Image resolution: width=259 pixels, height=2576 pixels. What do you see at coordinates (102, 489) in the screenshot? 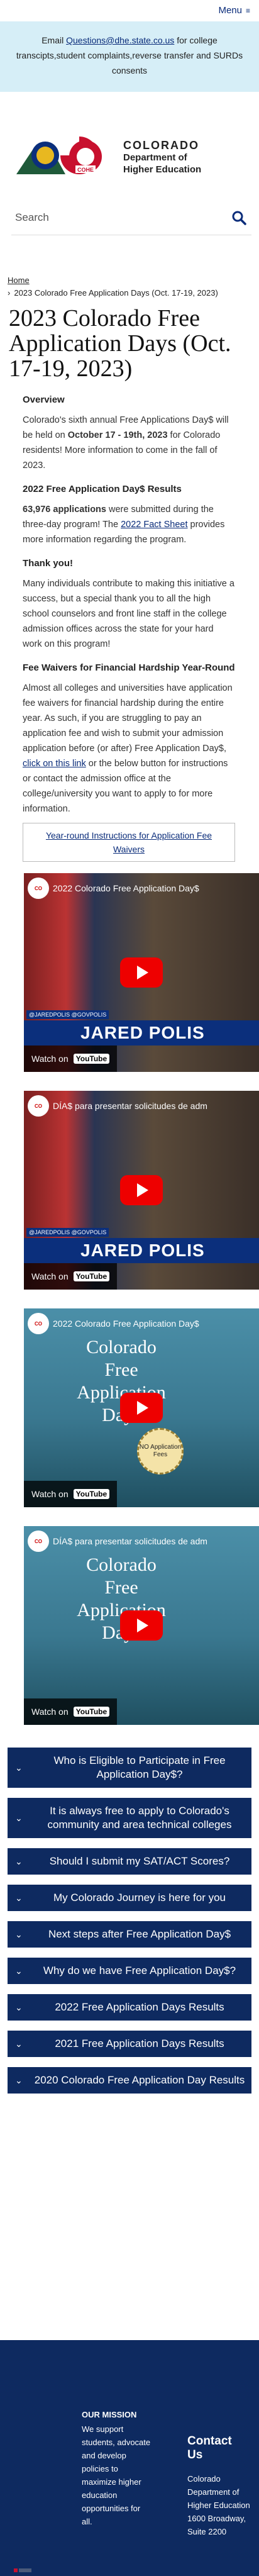
I see `results-heading: 2022 Free Application Day$ Results` at bounding box center [102, 489].